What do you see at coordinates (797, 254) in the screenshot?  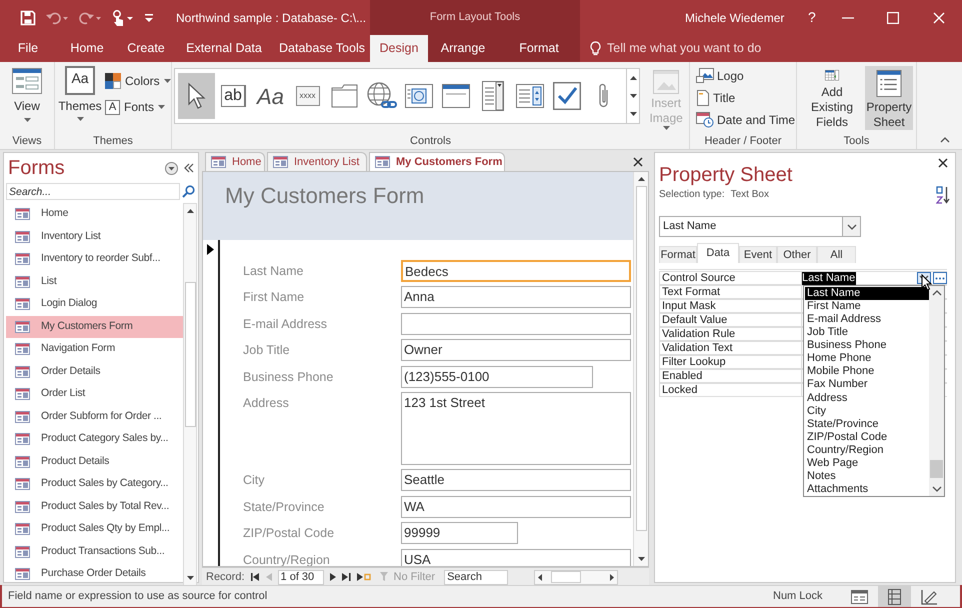 I see `property-tab: Other` at bounding box center [797, 254].